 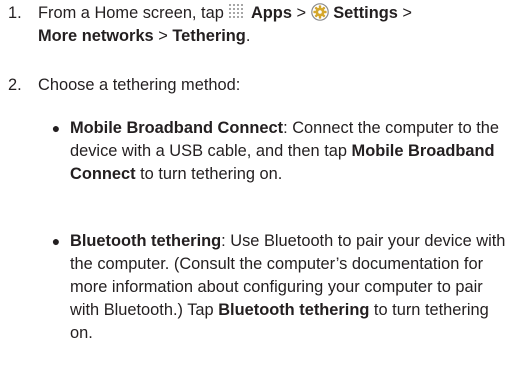 What do you see at coordinates (248, 36) in the screenshot?
I see `period: .` at bounding box center [248, 36].